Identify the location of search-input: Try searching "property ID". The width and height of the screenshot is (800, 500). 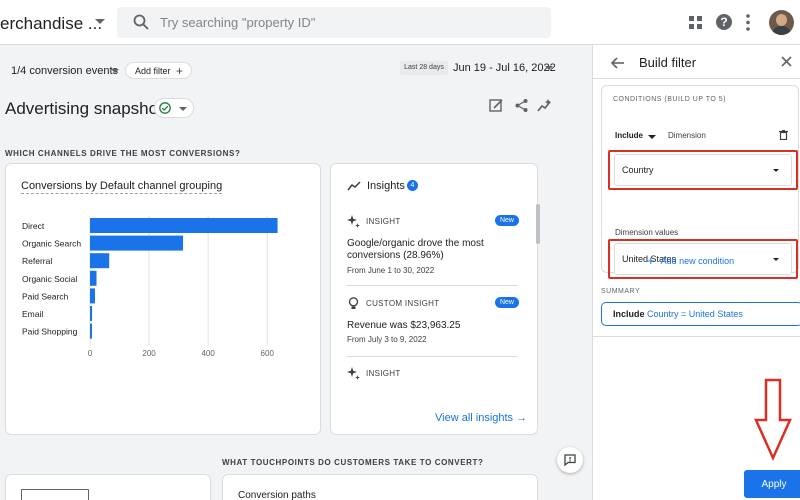
(237, 22).